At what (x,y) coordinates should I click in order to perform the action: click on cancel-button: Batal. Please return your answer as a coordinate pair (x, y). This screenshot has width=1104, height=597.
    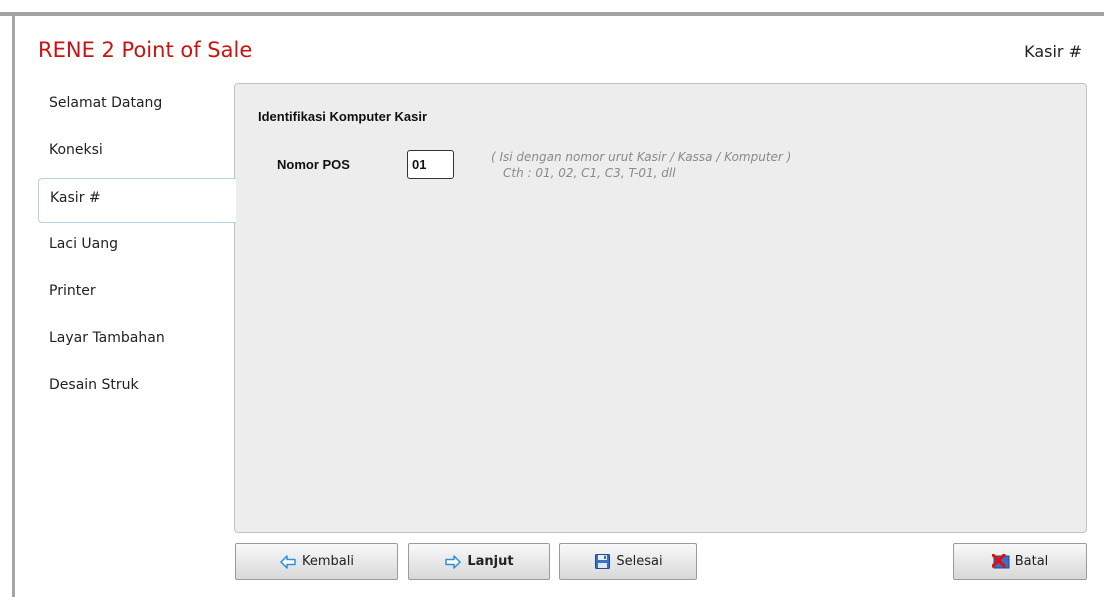
    Looking at the image, I should click on (1020, 561).